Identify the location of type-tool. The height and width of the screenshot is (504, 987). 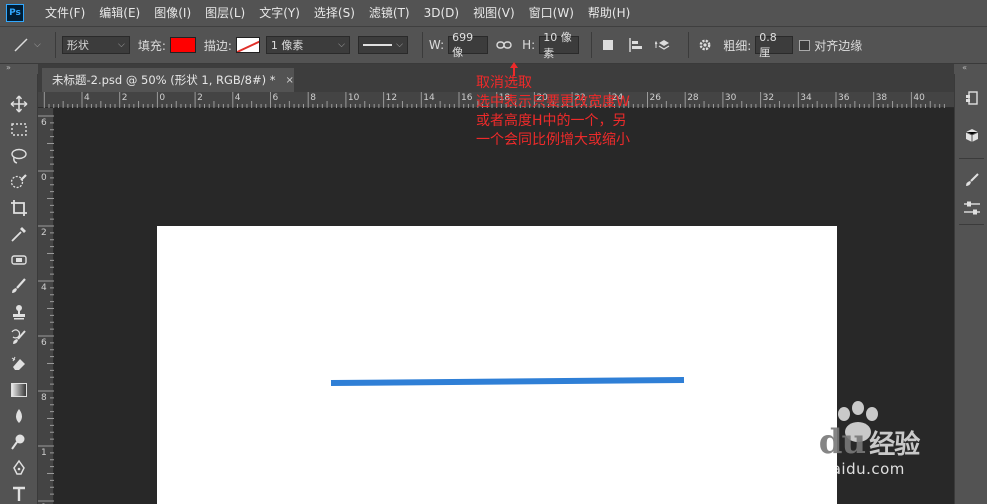
(19, 494).